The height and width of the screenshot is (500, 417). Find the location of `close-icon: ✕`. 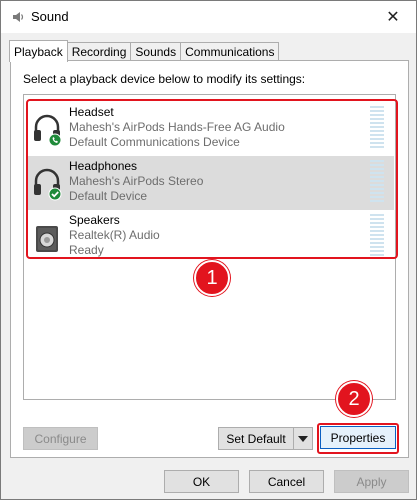

close-icon: ✕ is located at coordinates (393, 17).